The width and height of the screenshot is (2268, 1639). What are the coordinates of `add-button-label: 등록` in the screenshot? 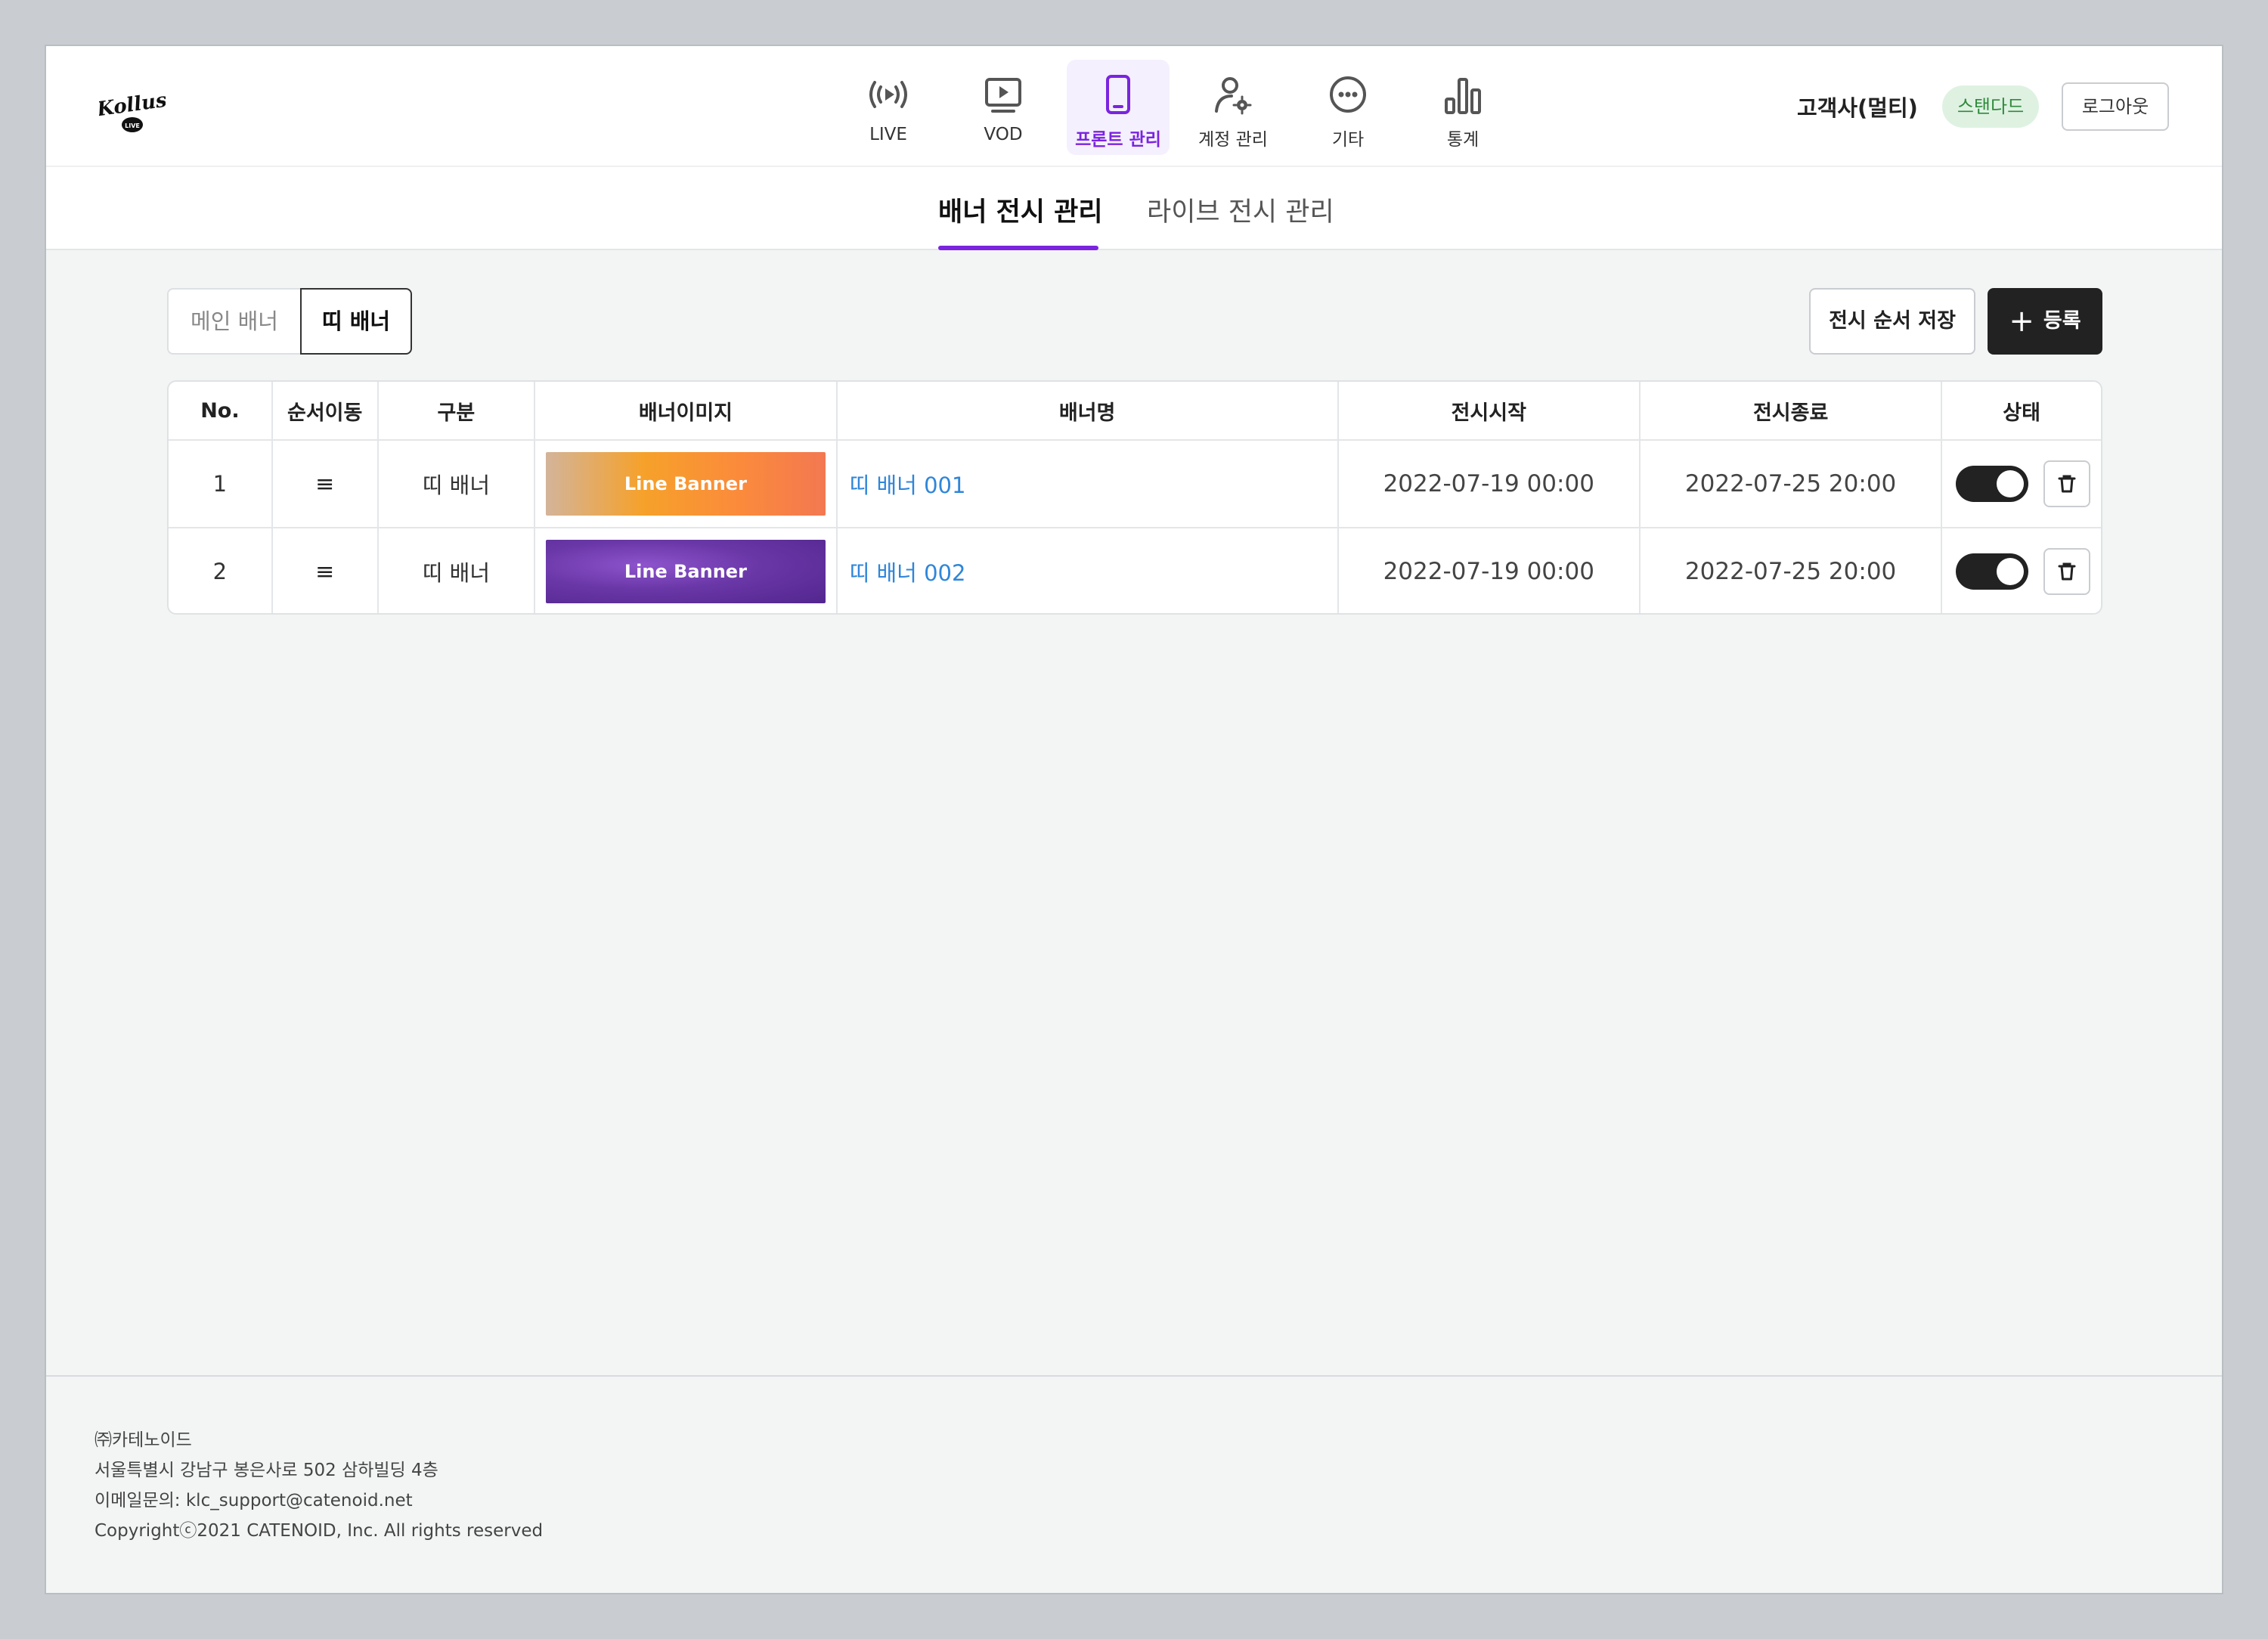 It's located at (2062, 321).